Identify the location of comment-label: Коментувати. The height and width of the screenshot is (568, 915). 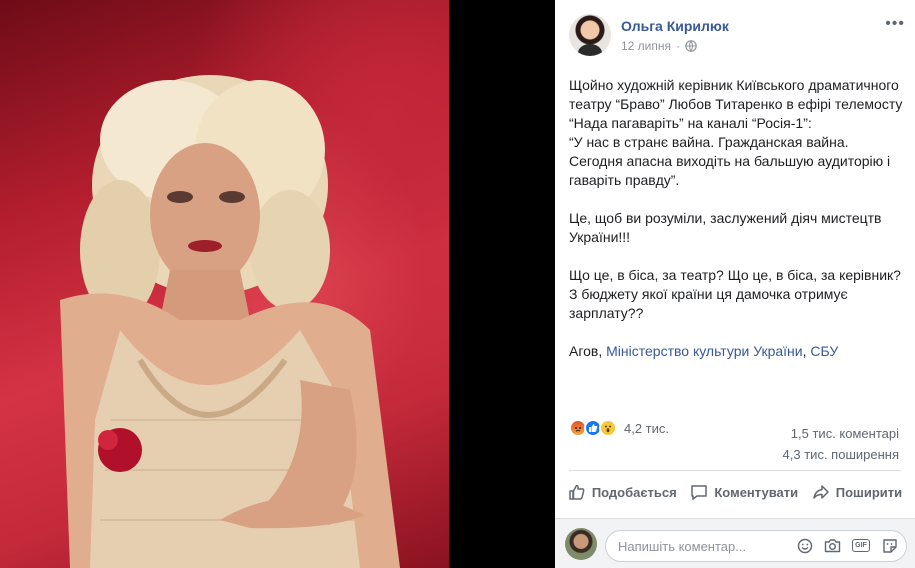
(756, 492).